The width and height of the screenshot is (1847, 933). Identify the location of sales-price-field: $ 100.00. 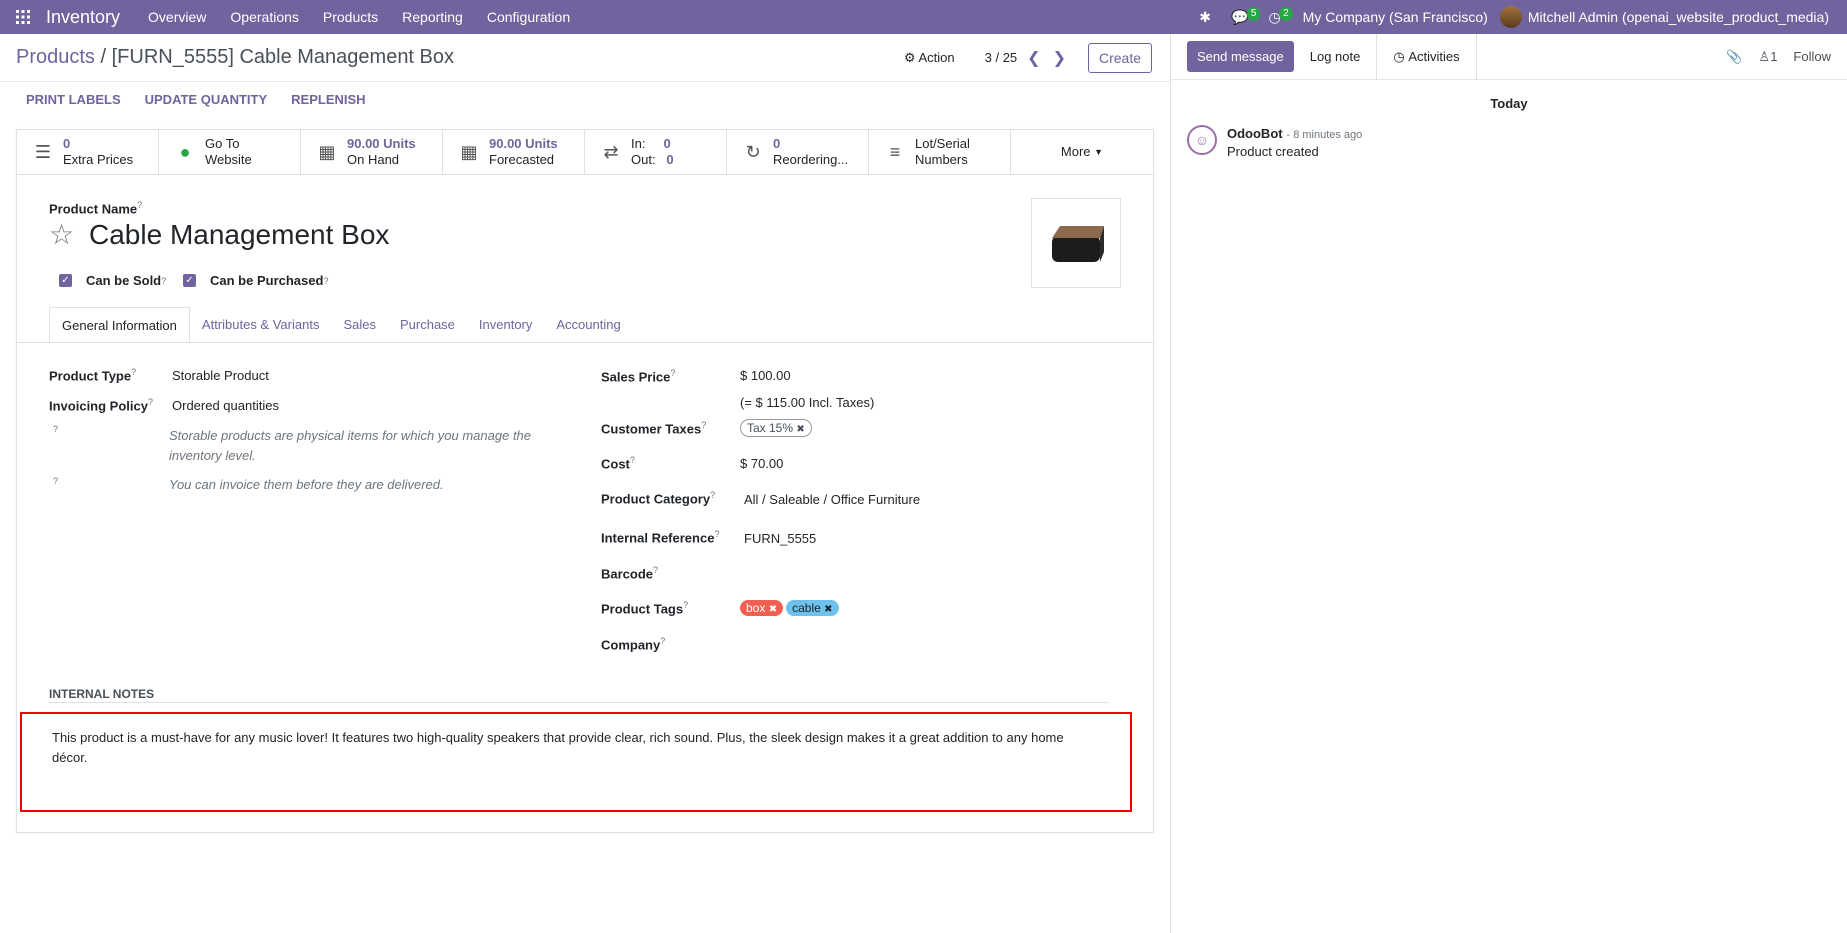
(765, 375).